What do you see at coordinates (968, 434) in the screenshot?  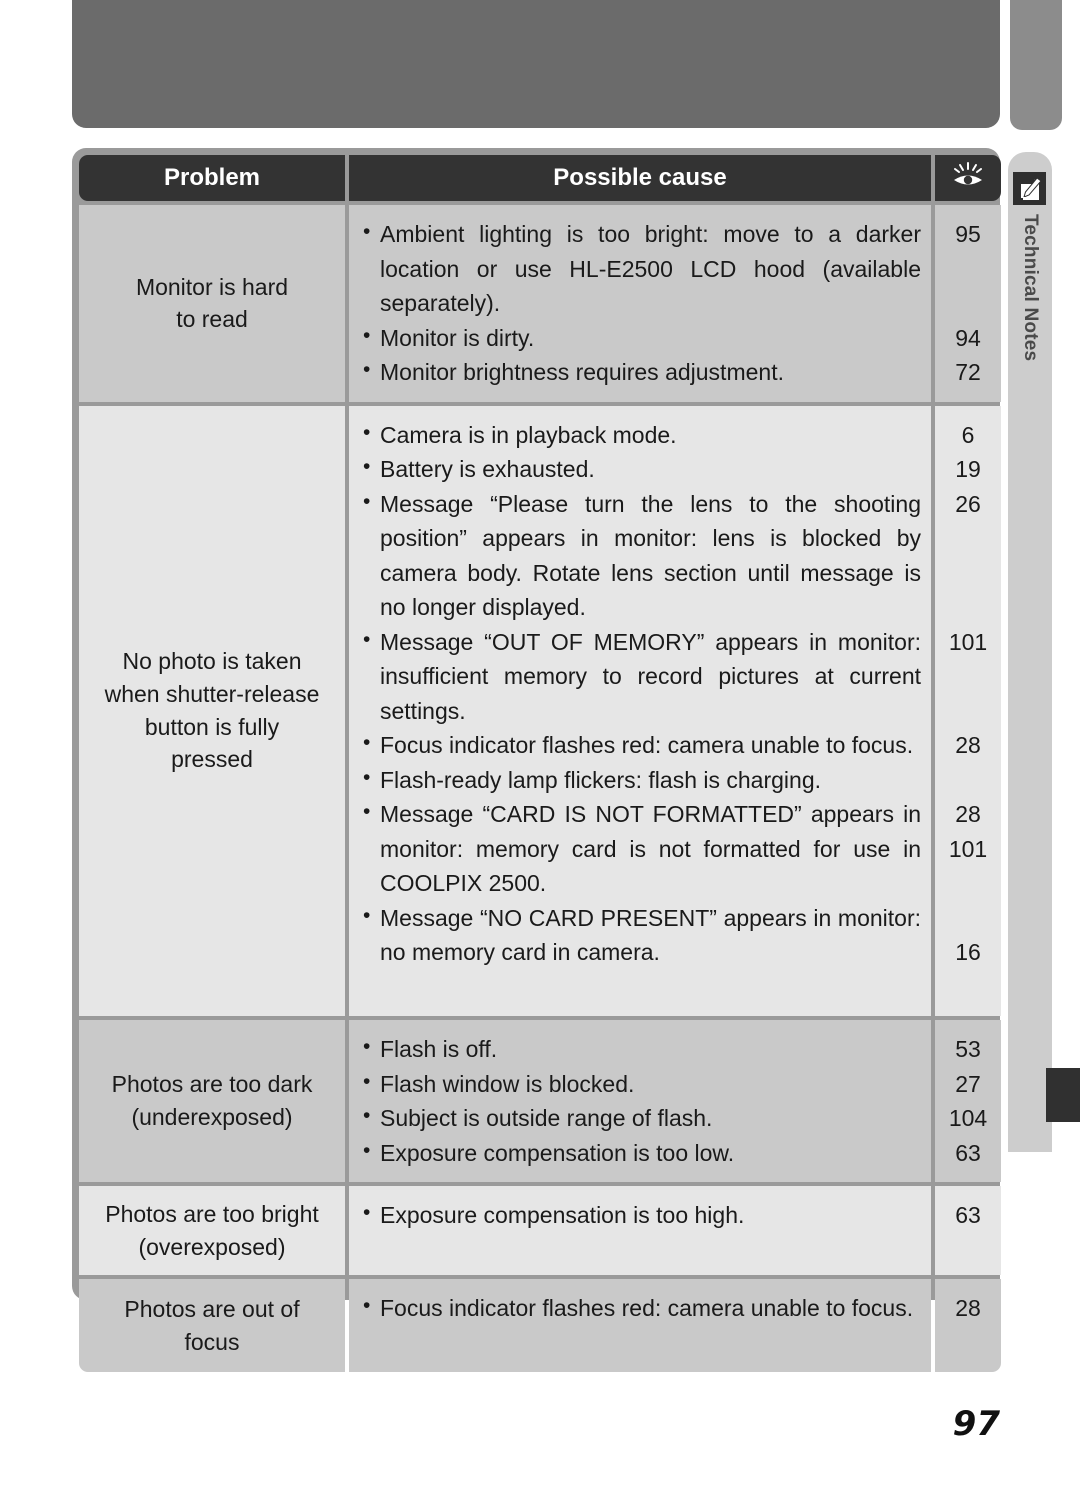 I see `page-reference: 6` at bounding box center [968, 434].